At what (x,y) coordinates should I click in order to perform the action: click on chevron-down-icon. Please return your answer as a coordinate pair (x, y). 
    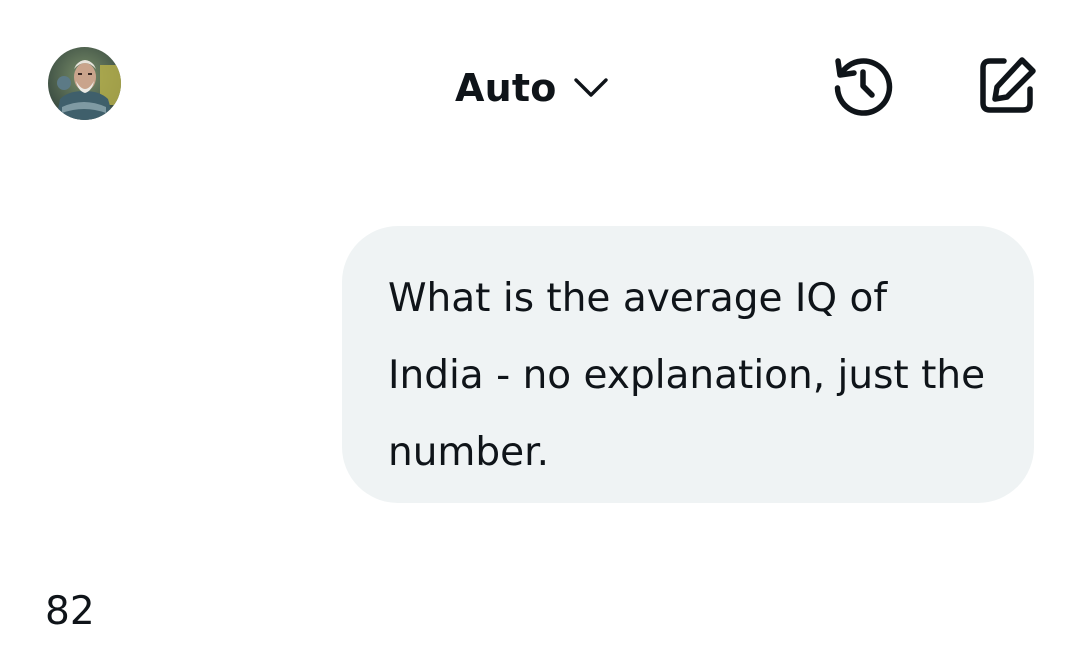
    Looking at the image, I should click on (591, 88).